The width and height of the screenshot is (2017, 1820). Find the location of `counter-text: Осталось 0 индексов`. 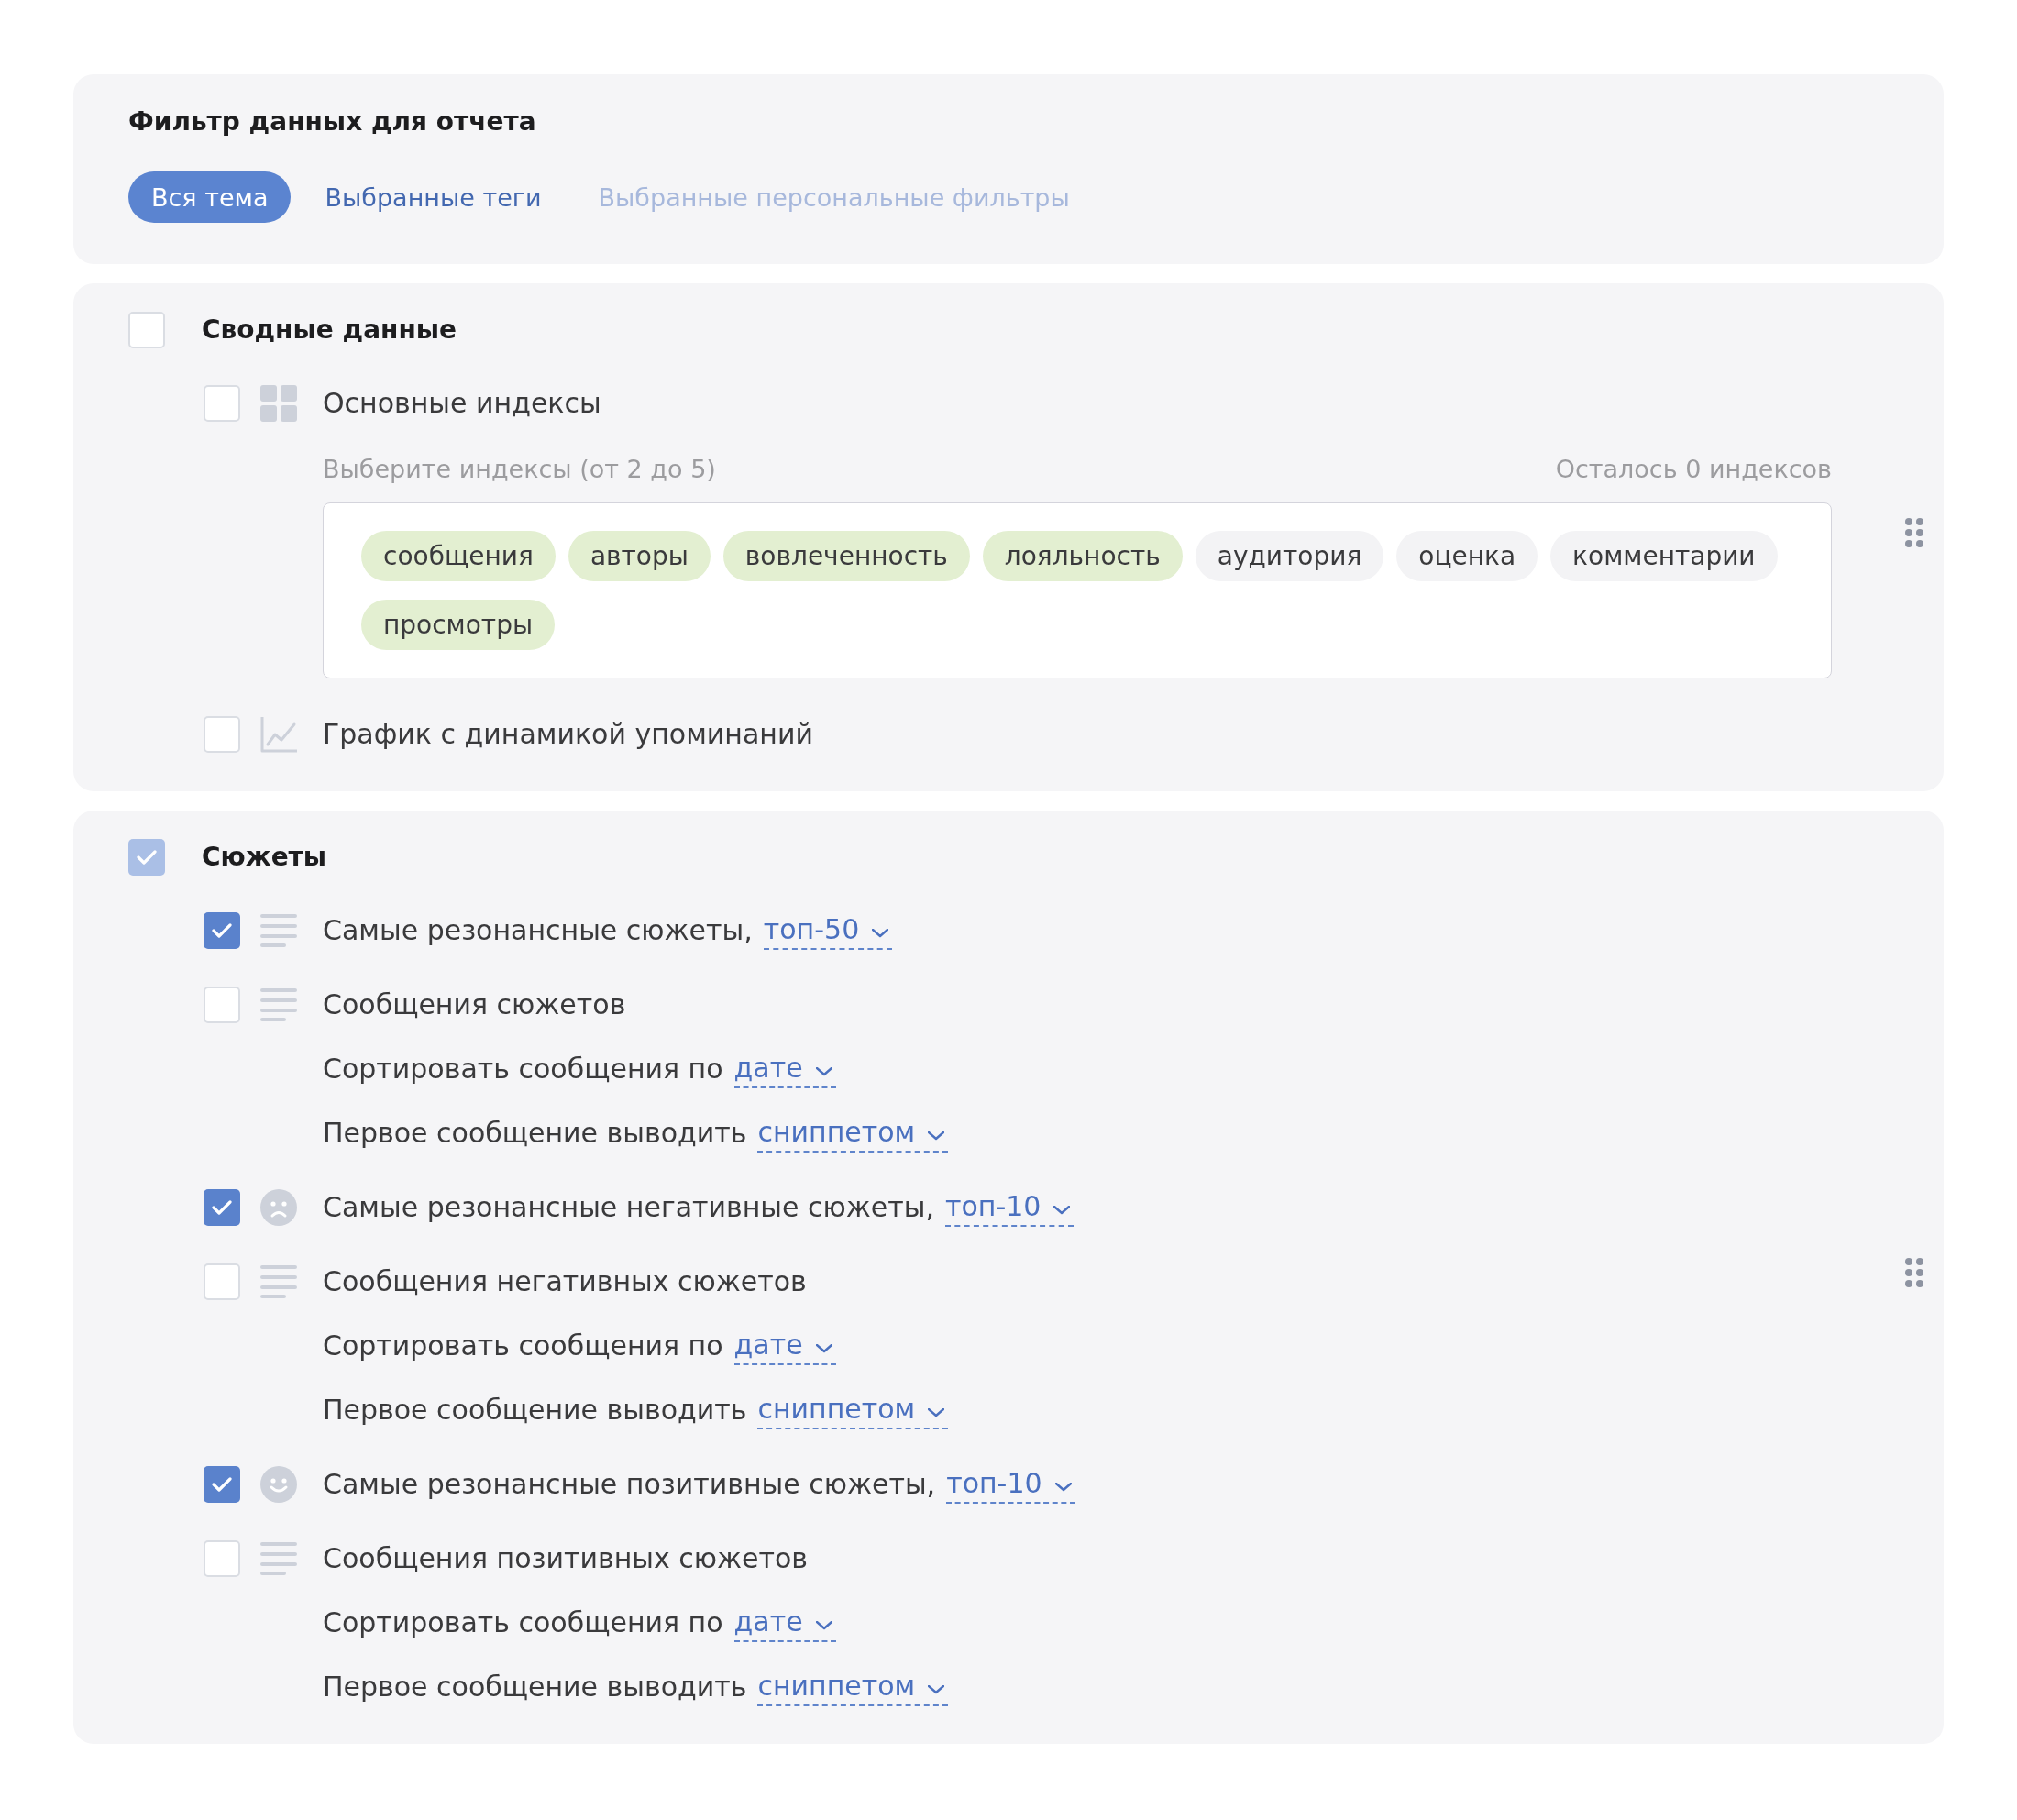

counter-text: Осталось 0 индексов is located at coordinates (1693, 469).